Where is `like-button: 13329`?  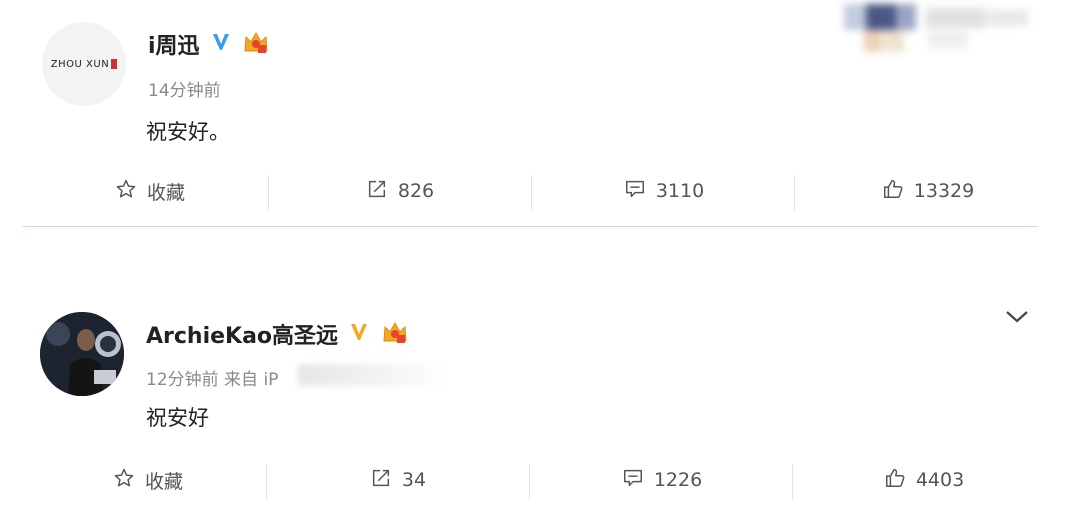
like-button: 13329 is located at coordinates (928, 191).